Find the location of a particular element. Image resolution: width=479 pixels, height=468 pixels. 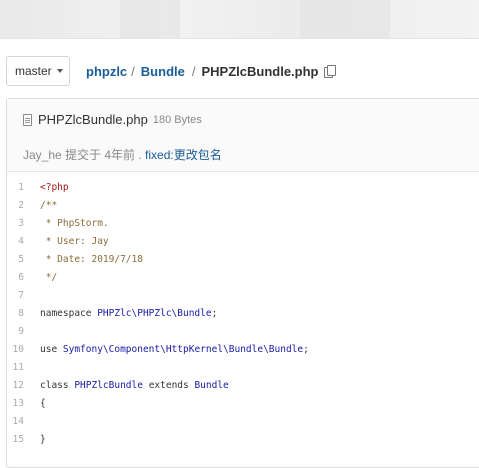

copy-icon is located at coordinates (330, 71).